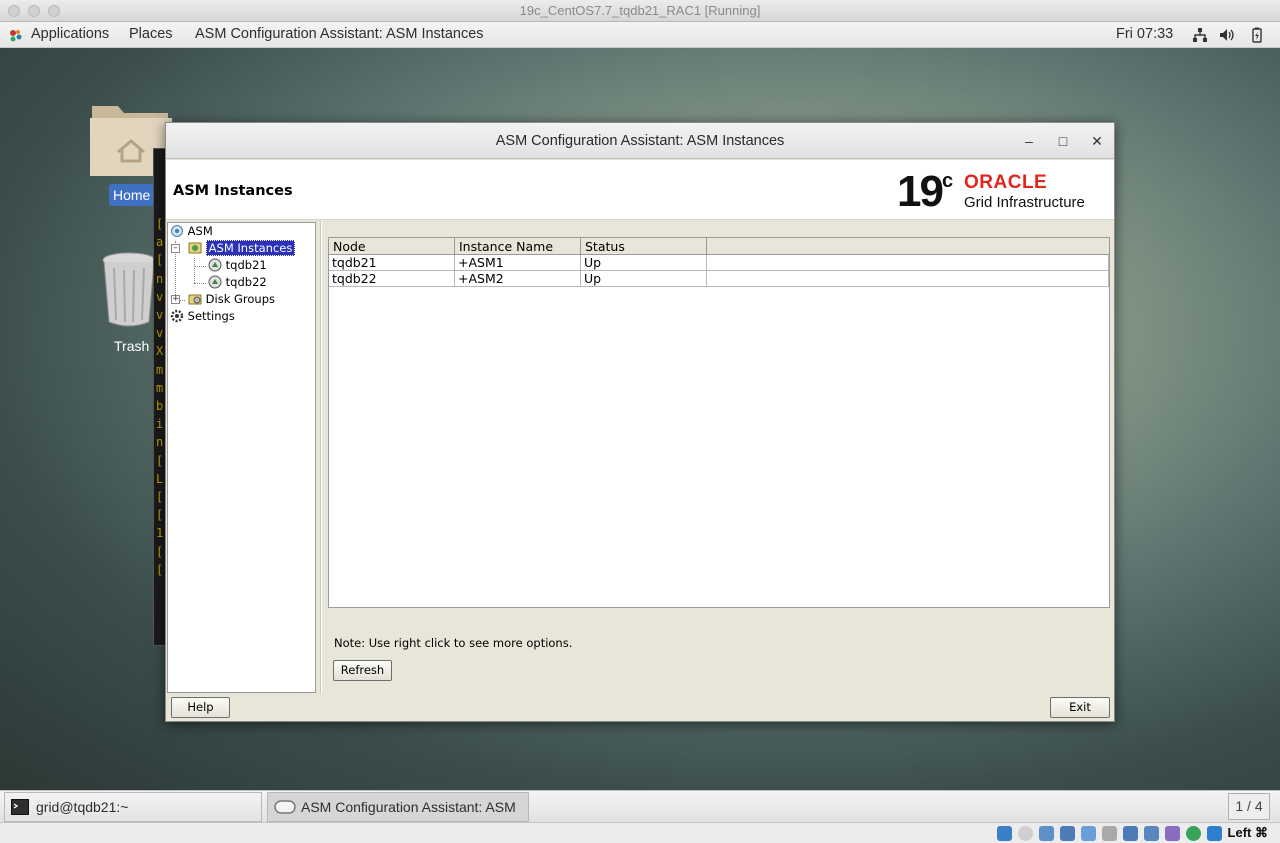 The image size is (1280, 843). I want to click on table-header: Node Instance Name Status, so click(719, 246).